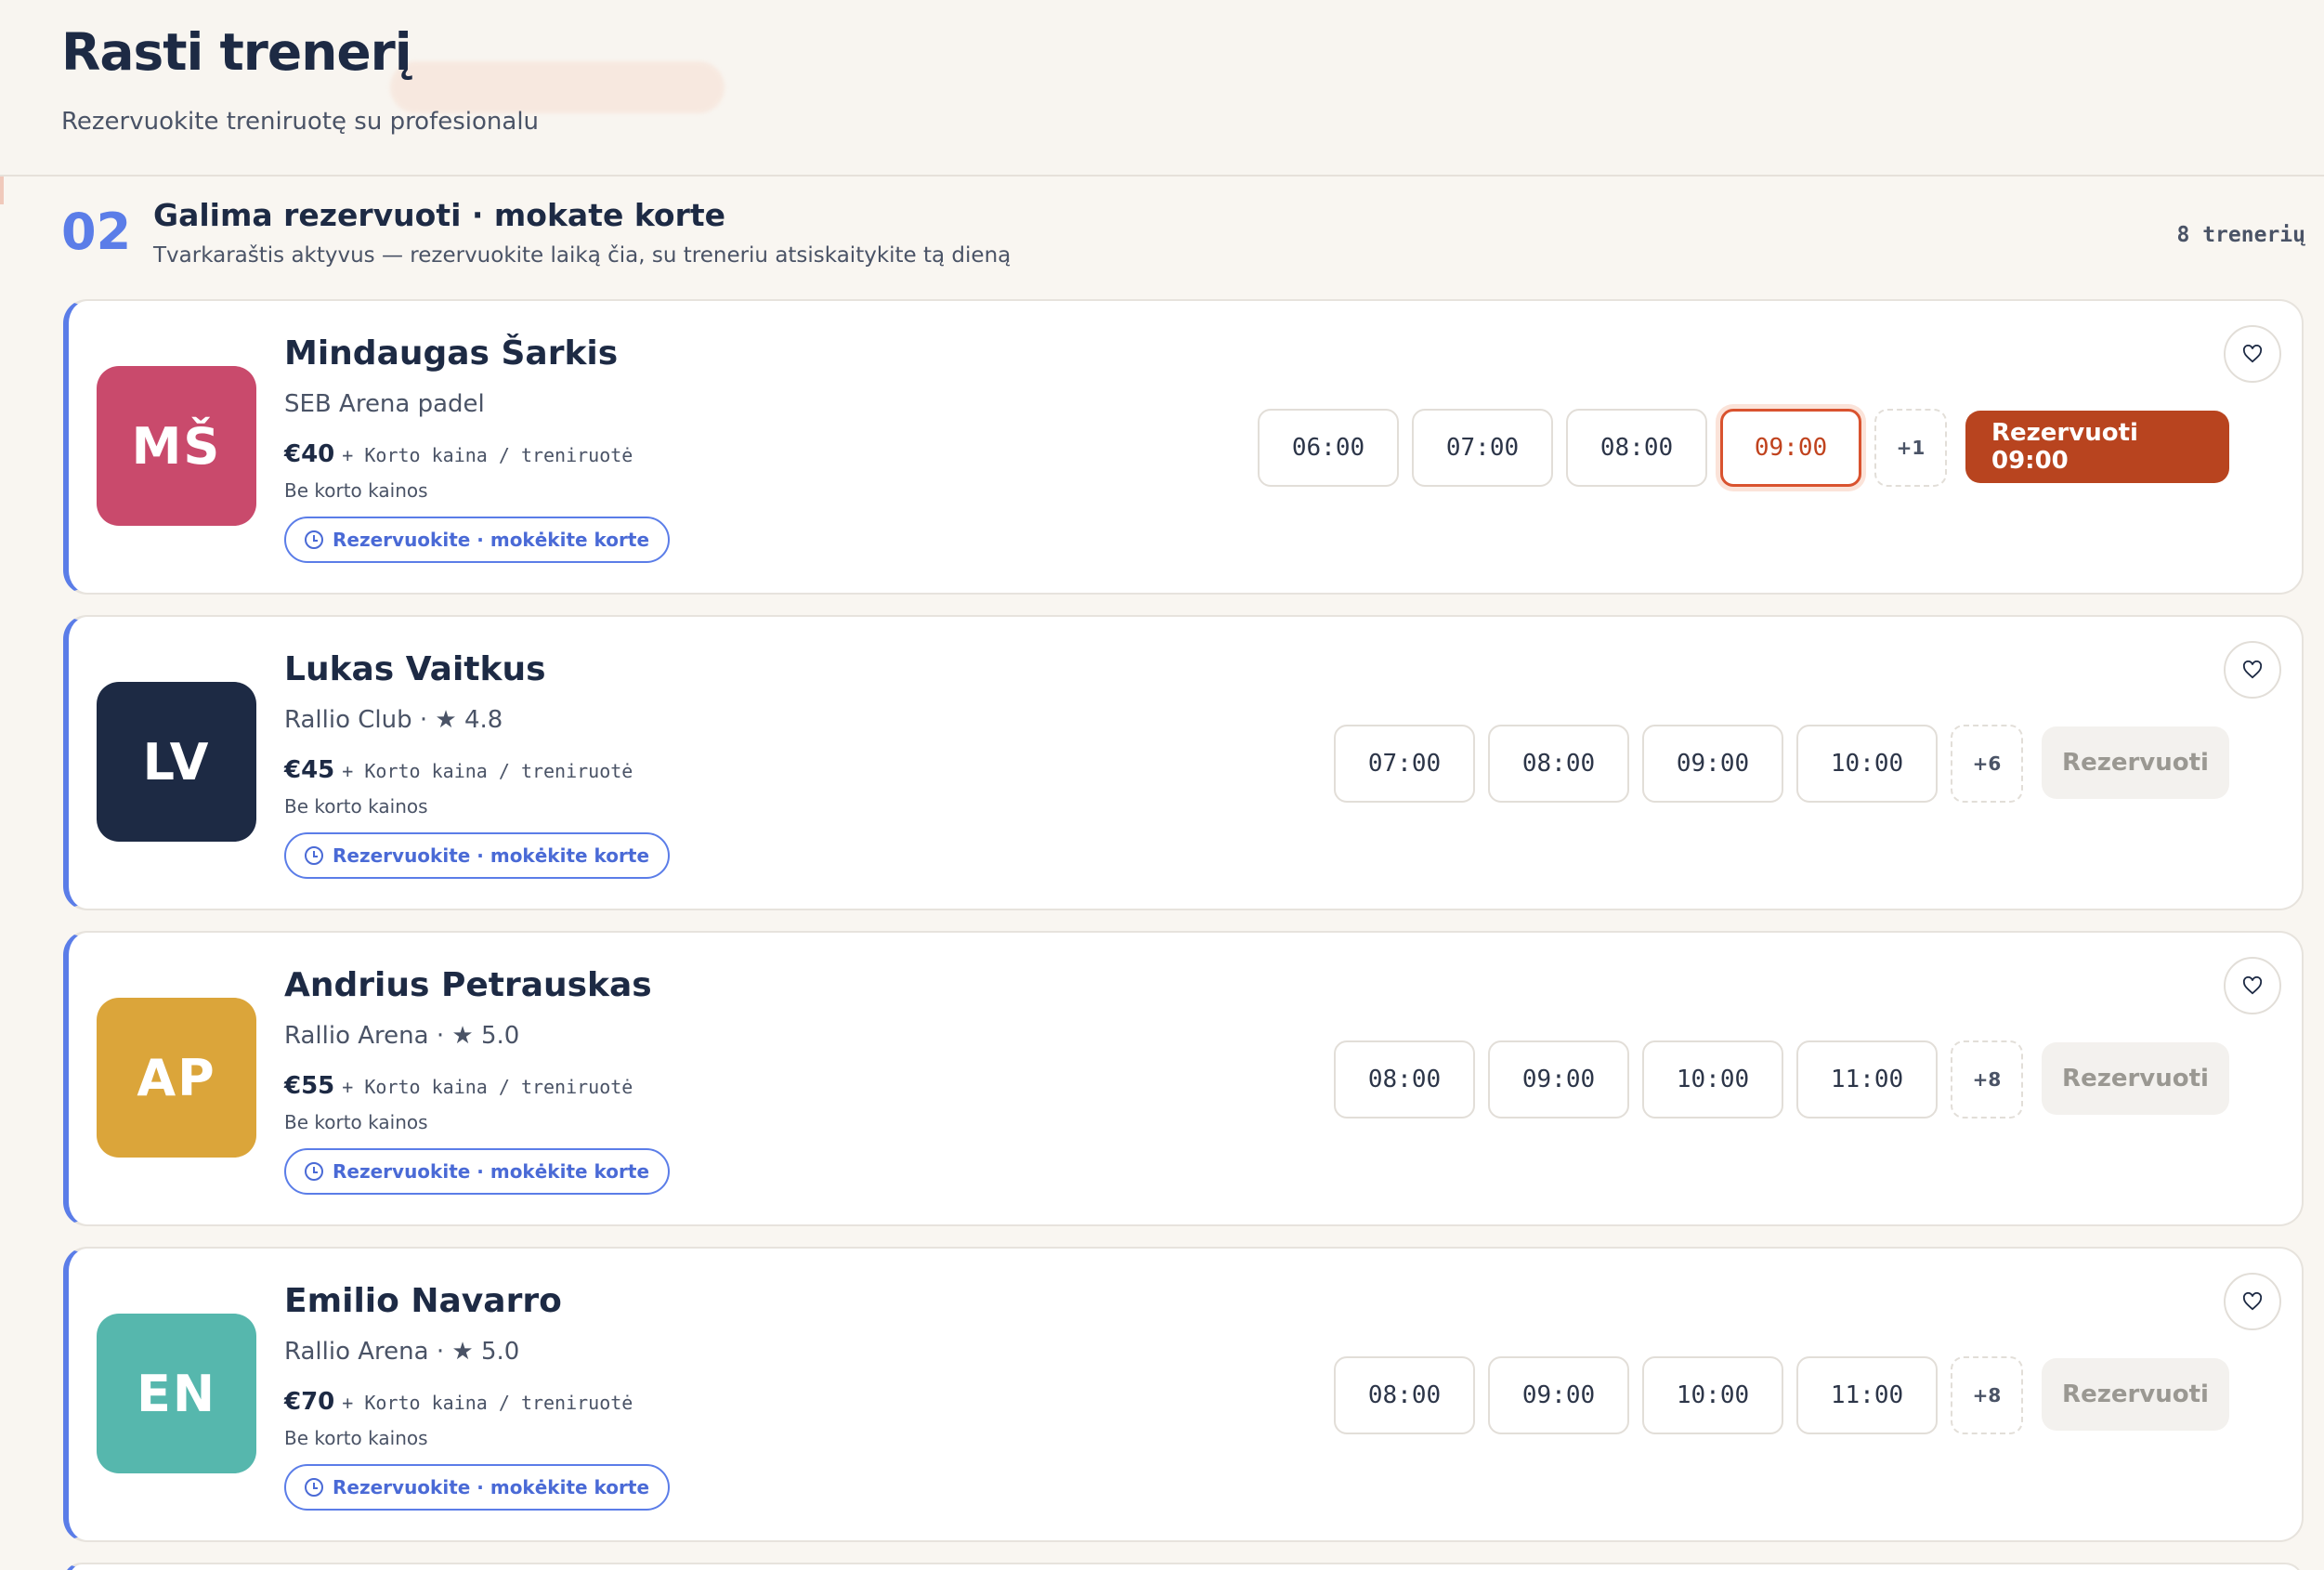 The image size is (2324, 1570). I want to click on trainer-name: Mindaugas Šarkis, so click(451, 353).